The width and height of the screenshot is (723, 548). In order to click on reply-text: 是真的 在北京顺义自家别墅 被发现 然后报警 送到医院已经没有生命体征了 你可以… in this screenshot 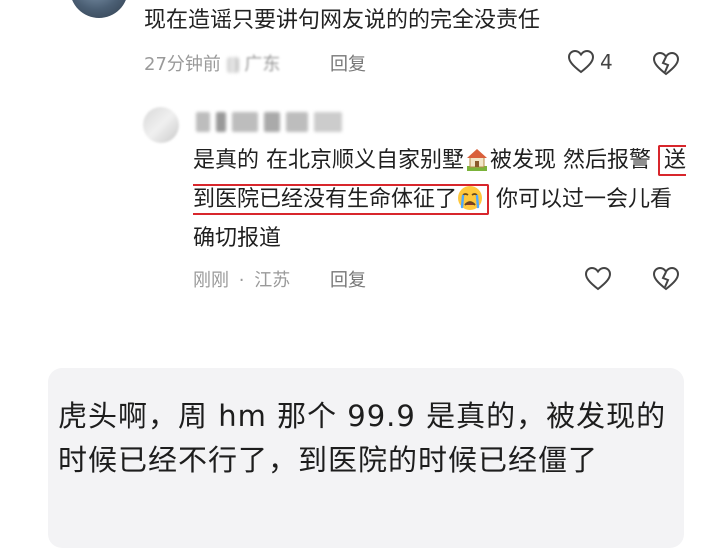, I will do `click(443, 199)`.